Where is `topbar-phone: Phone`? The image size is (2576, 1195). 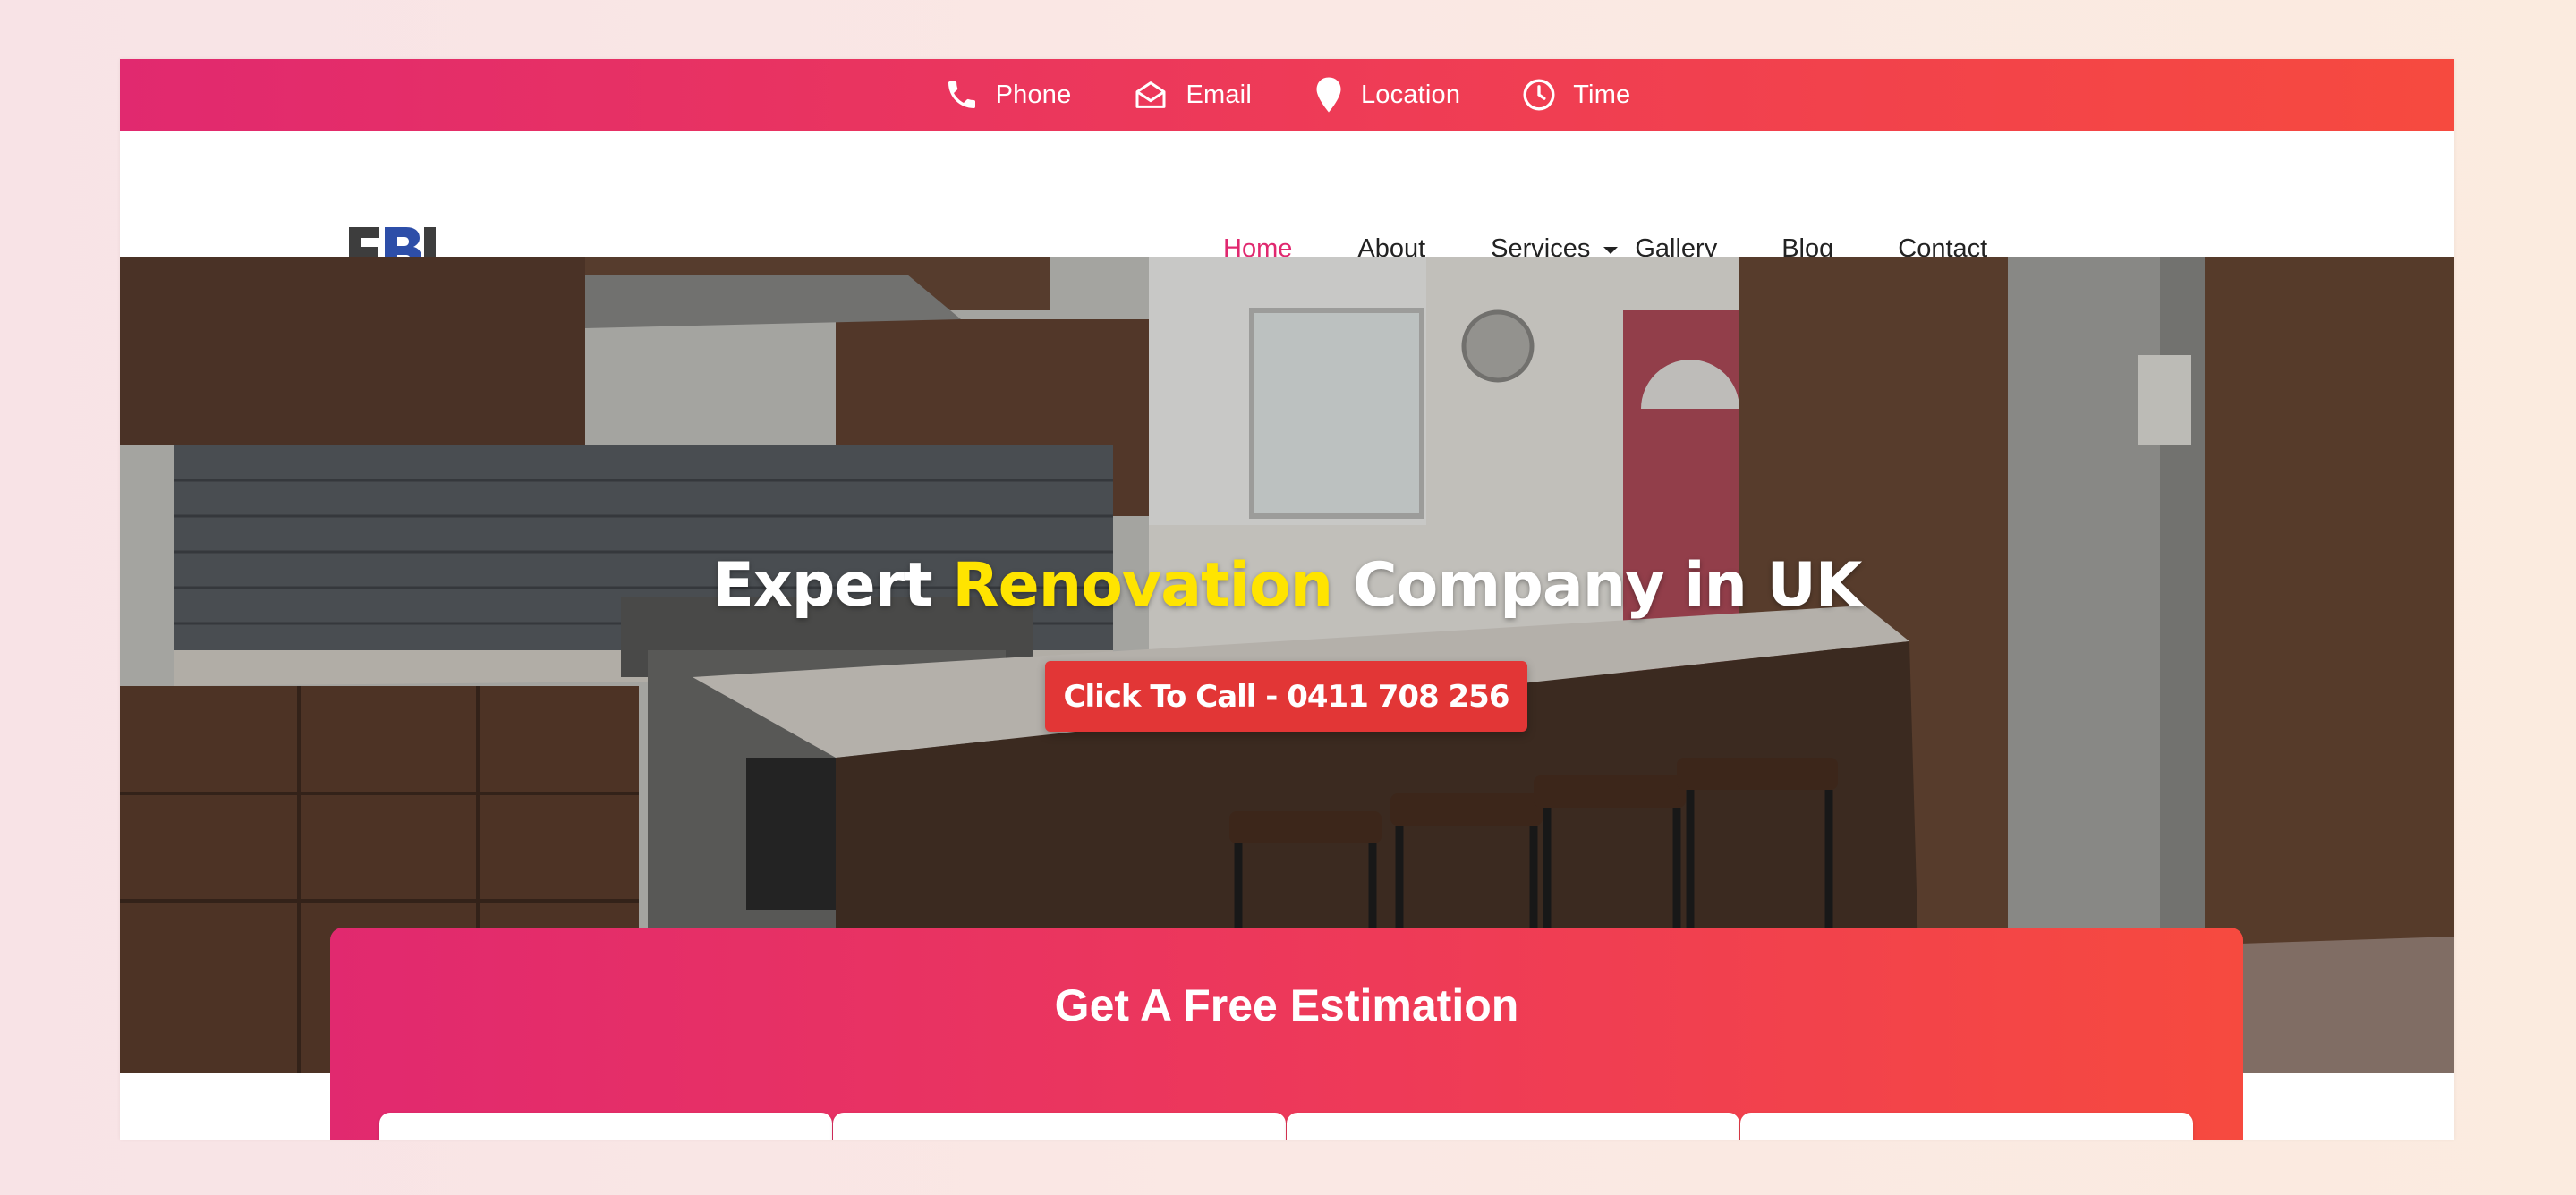
topbar-phone: Phone is located at coordinates (1008, 95).